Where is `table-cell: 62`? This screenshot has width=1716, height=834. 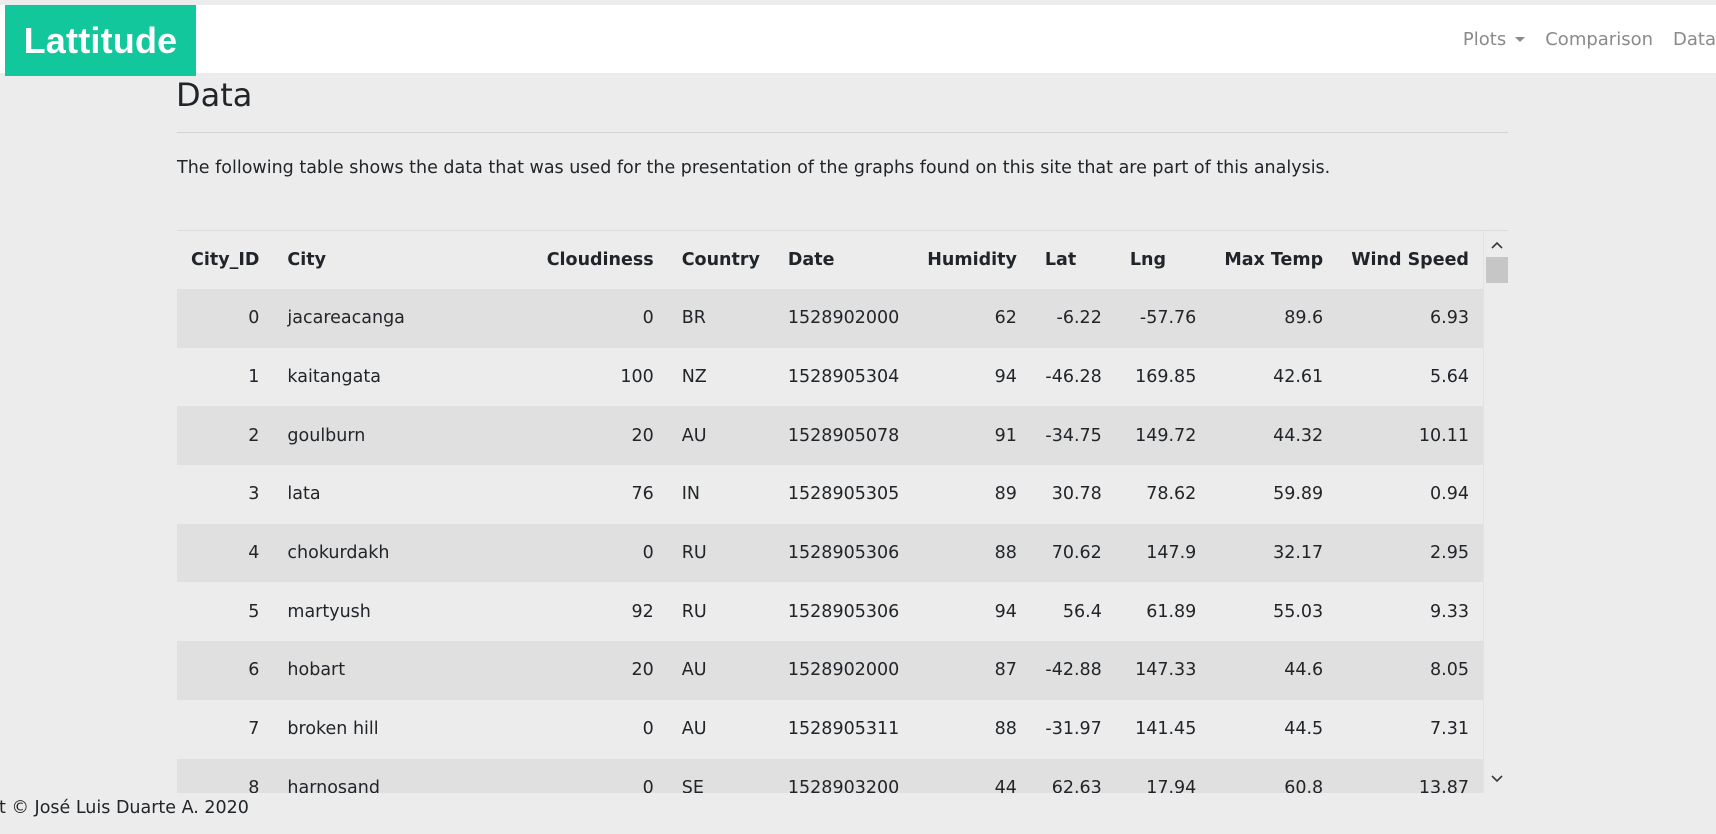 table-cell: 62 is located at coordinates (972, 318).